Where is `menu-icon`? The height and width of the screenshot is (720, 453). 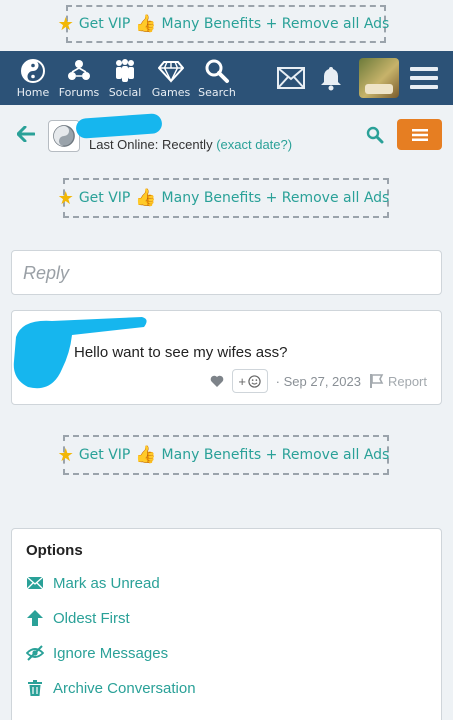 menu-icon is located at coordinates (419, 134).